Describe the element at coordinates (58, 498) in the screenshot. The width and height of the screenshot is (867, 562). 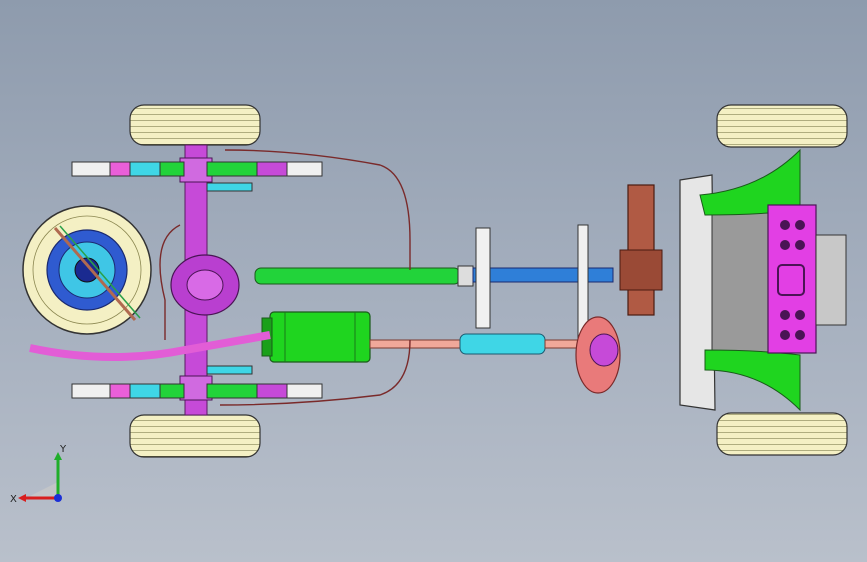
I see `z-axis-dot` at that location.